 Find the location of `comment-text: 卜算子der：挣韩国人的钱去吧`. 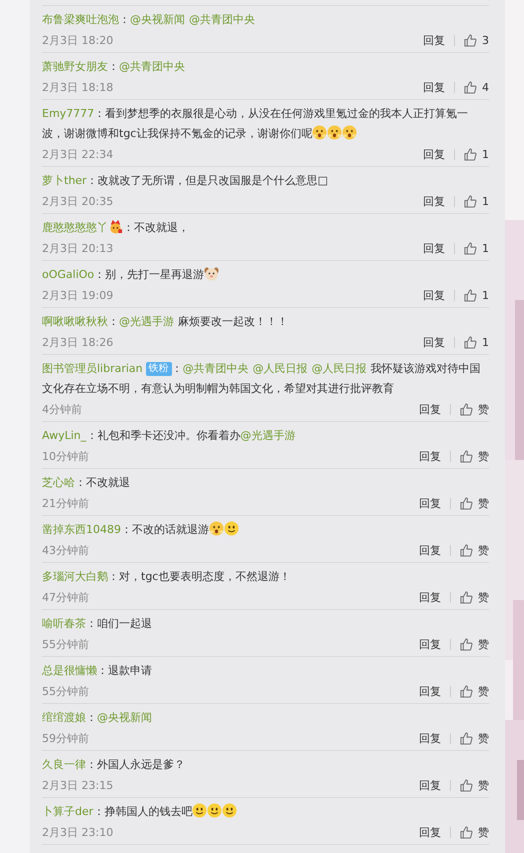

comment-text: 卜算子der：挣韩国人的钱去吧 is located at coordinates (265, 812).